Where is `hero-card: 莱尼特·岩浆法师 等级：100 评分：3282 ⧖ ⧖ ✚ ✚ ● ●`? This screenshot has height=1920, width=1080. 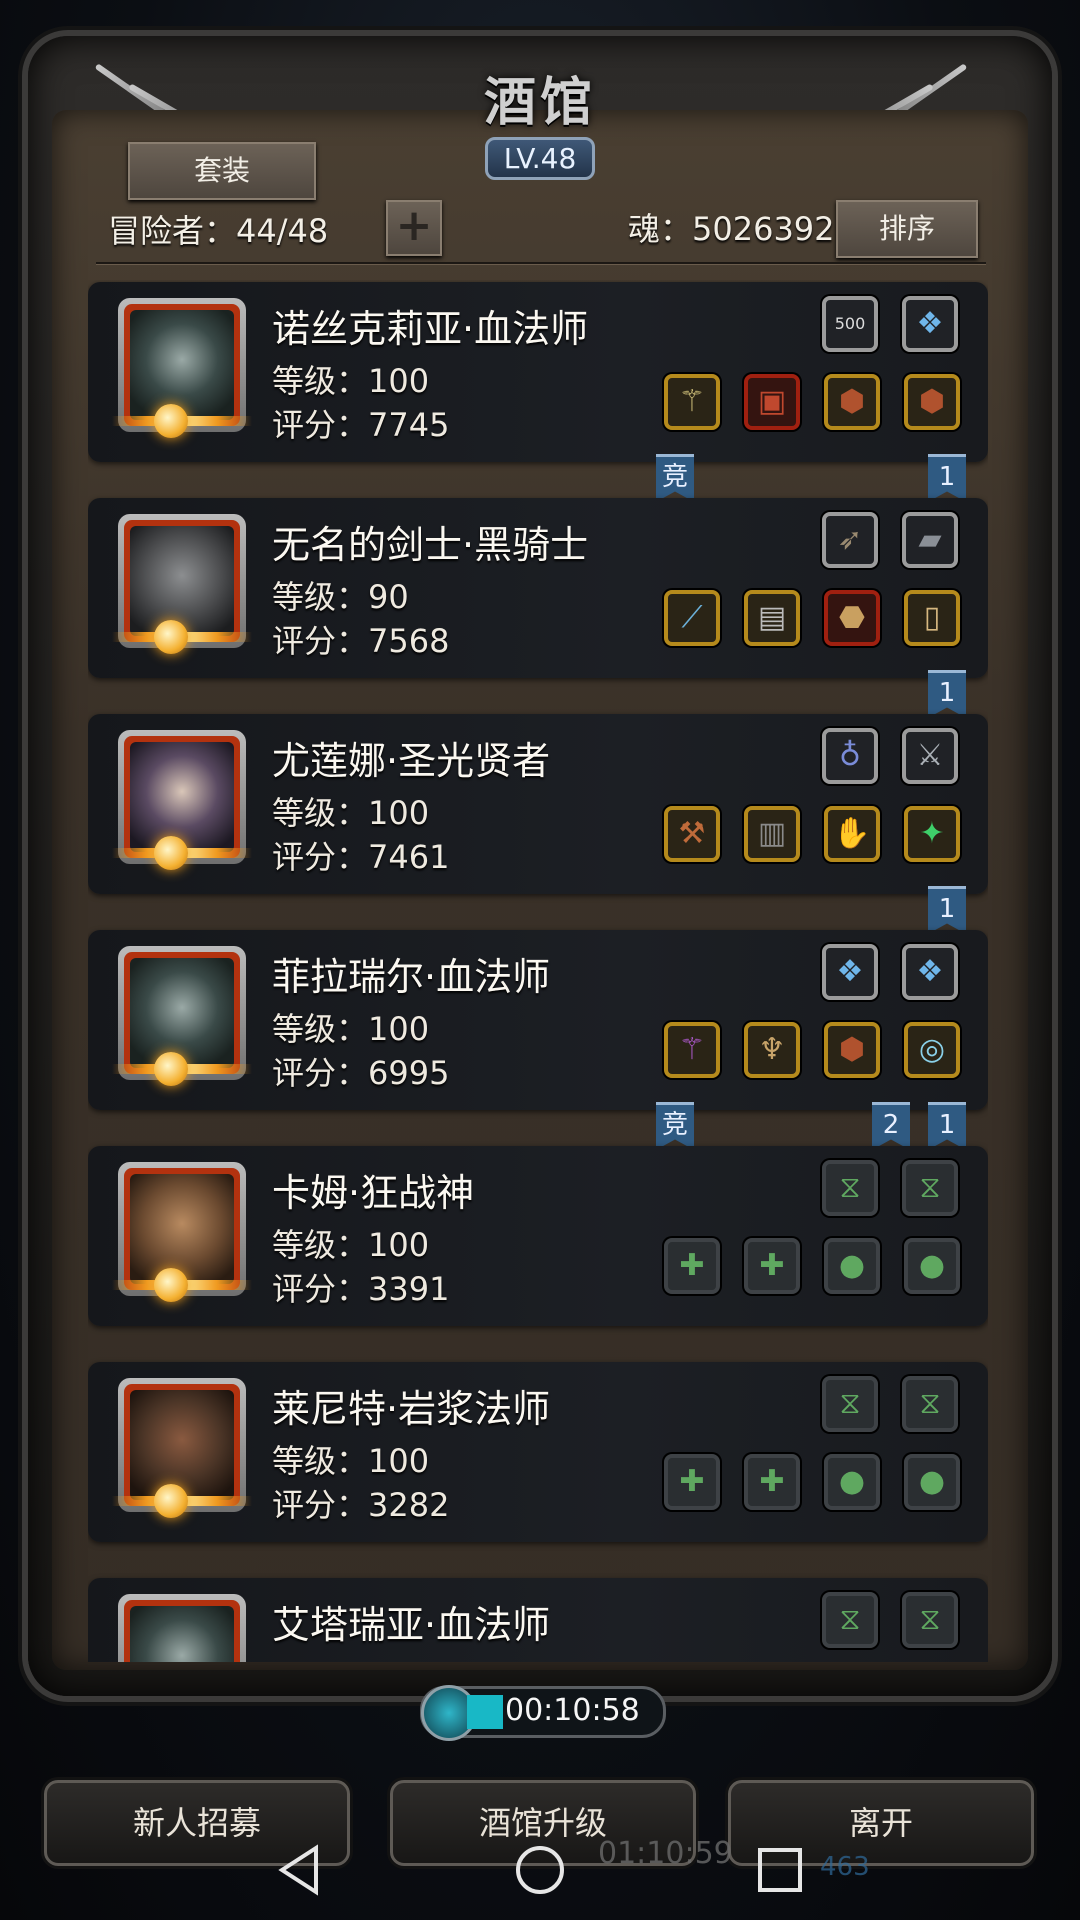
hero-card: 莱尼特·岩浆法师 等级：100 评分：3282 ⧖ ⧖ ✚ ✚ ● ● is located at coordinates (538, 1452).